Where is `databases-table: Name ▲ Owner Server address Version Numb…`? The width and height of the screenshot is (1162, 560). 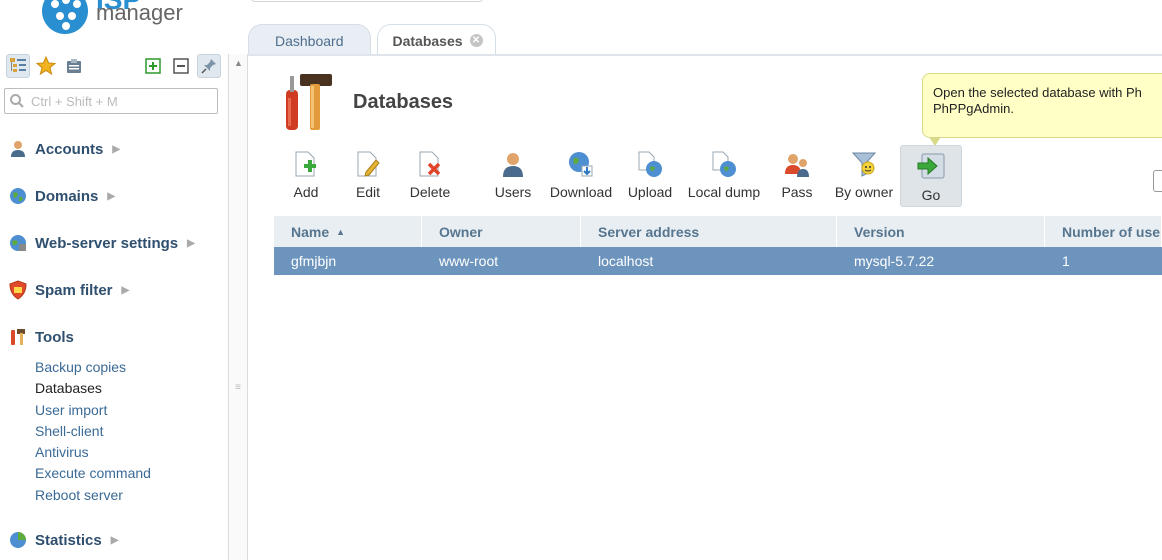 databases-table: Name ▲ Owner Server address Version Numb… is located at coordinates (718, 245).